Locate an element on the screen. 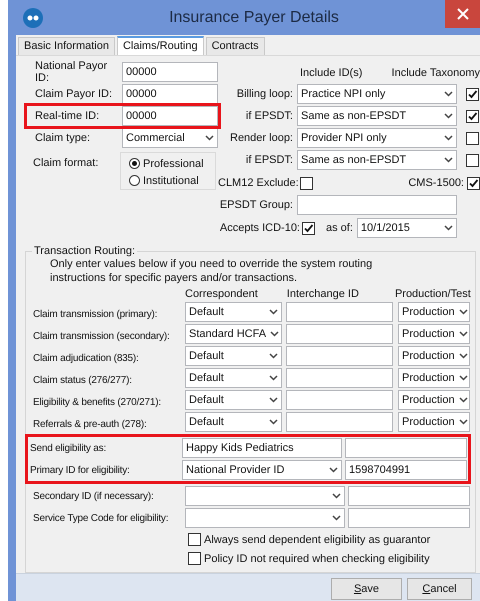 Image resolution: width=480 pixels, height=601 pixels. checkbox-label: Always send dependent eligibility as guarantor is located at coordinates (317, 540).